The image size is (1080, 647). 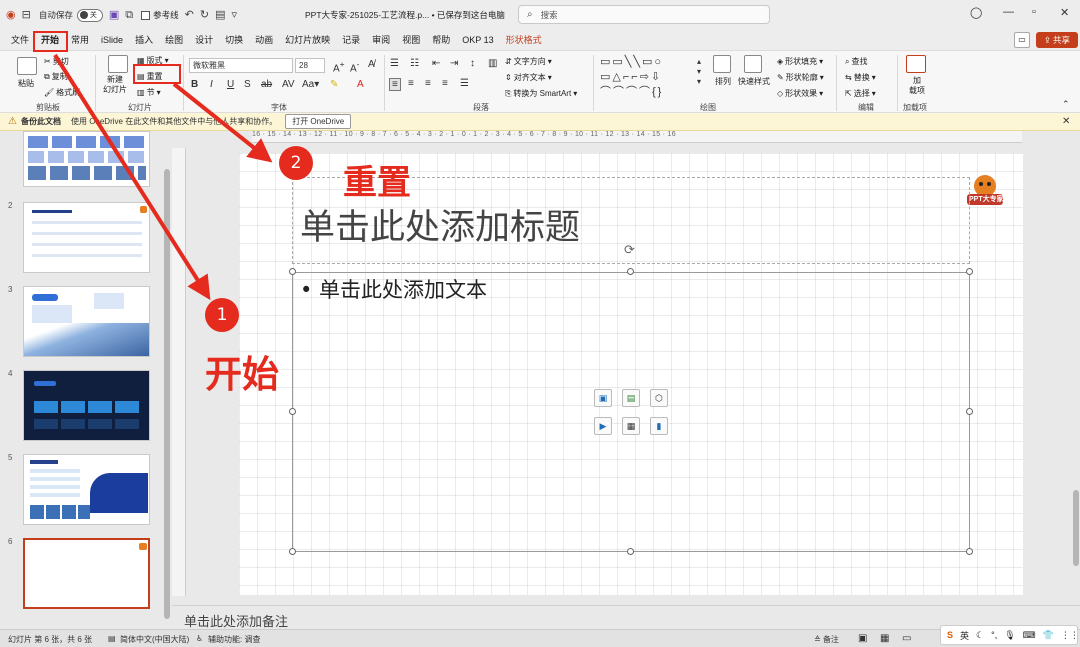 I want to click on editor-scrollbar, so click(x=1076, y=528).